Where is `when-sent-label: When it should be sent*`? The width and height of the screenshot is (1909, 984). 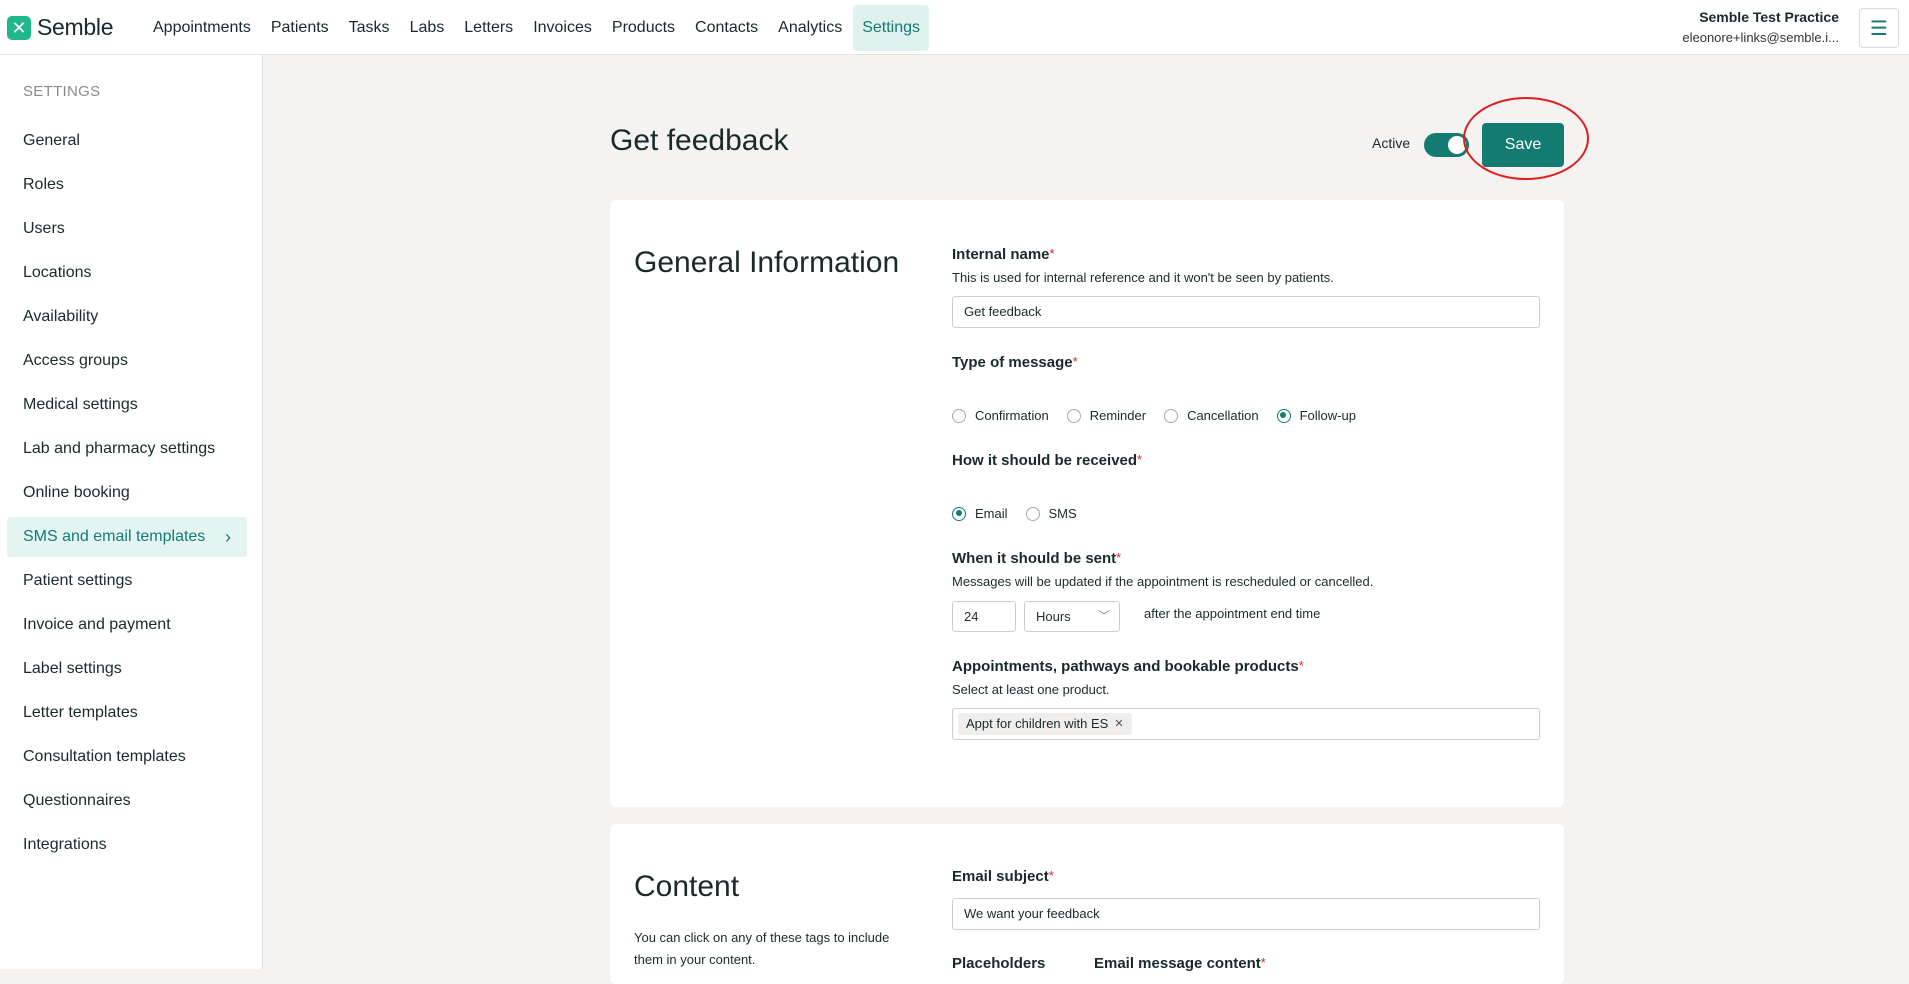 when-sent-label: When it should be sent* is located at coordinates (1037, 558).